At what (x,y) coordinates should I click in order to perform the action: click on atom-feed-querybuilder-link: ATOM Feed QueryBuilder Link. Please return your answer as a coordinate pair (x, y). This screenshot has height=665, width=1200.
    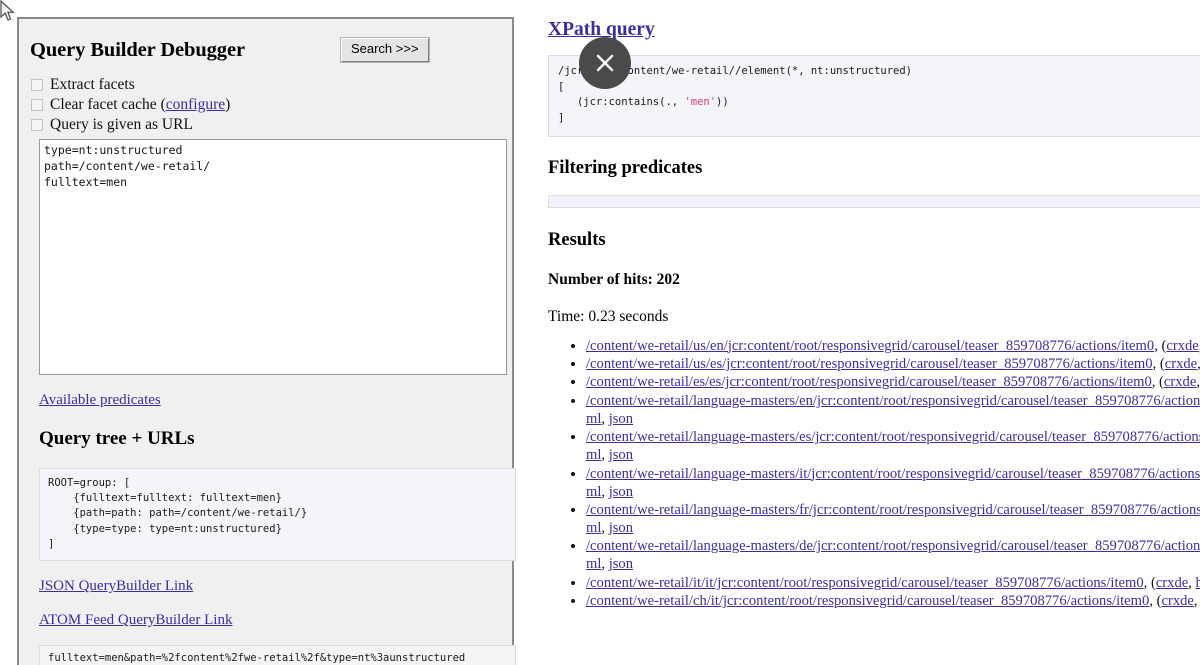
    Looking at the image, I should click on (270, 620).